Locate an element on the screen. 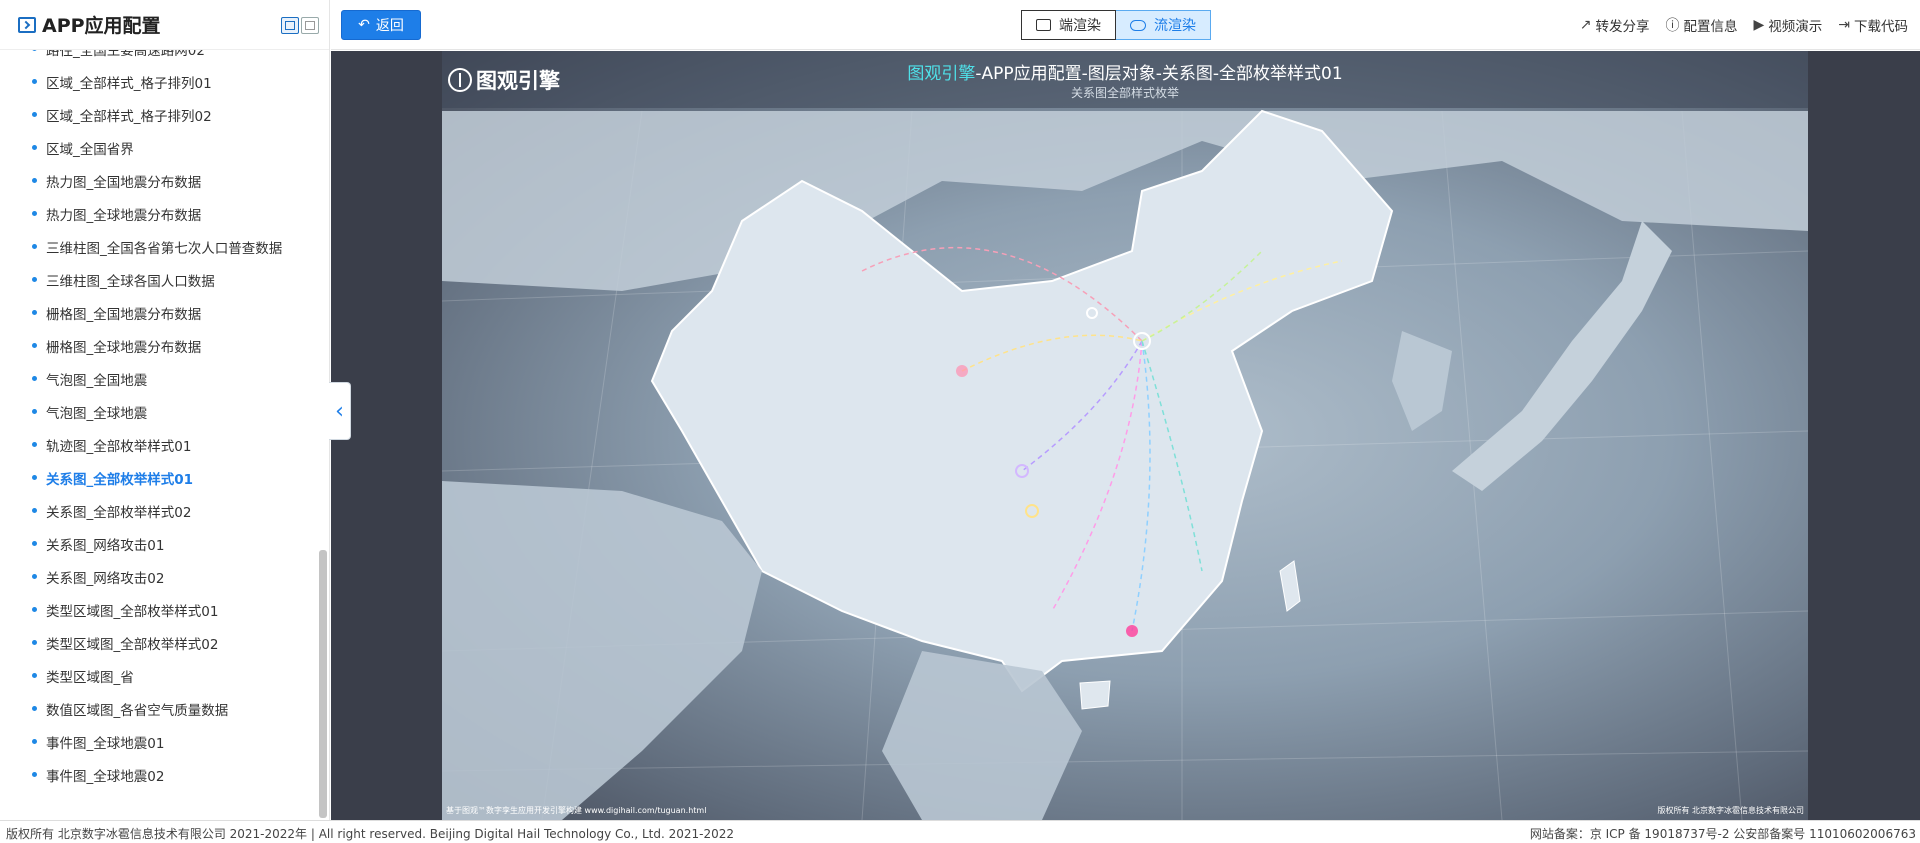 The width and height of the screenshot is (1920, 843). sidebar-item: 区域_全部样式_格子排列02 is located at coordinates (159, 114).